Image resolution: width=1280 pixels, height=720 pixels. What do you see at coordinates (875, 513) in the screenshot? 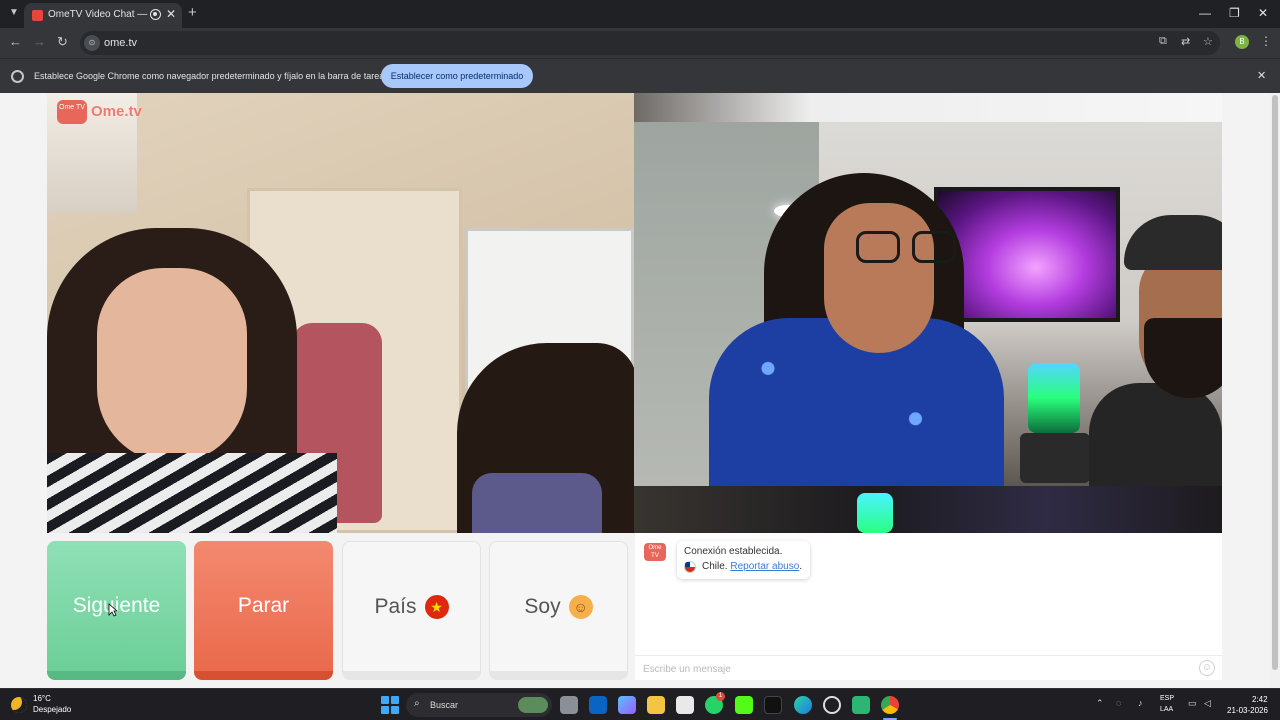
I see `glow-speaker` at bounding box center [875, 513].